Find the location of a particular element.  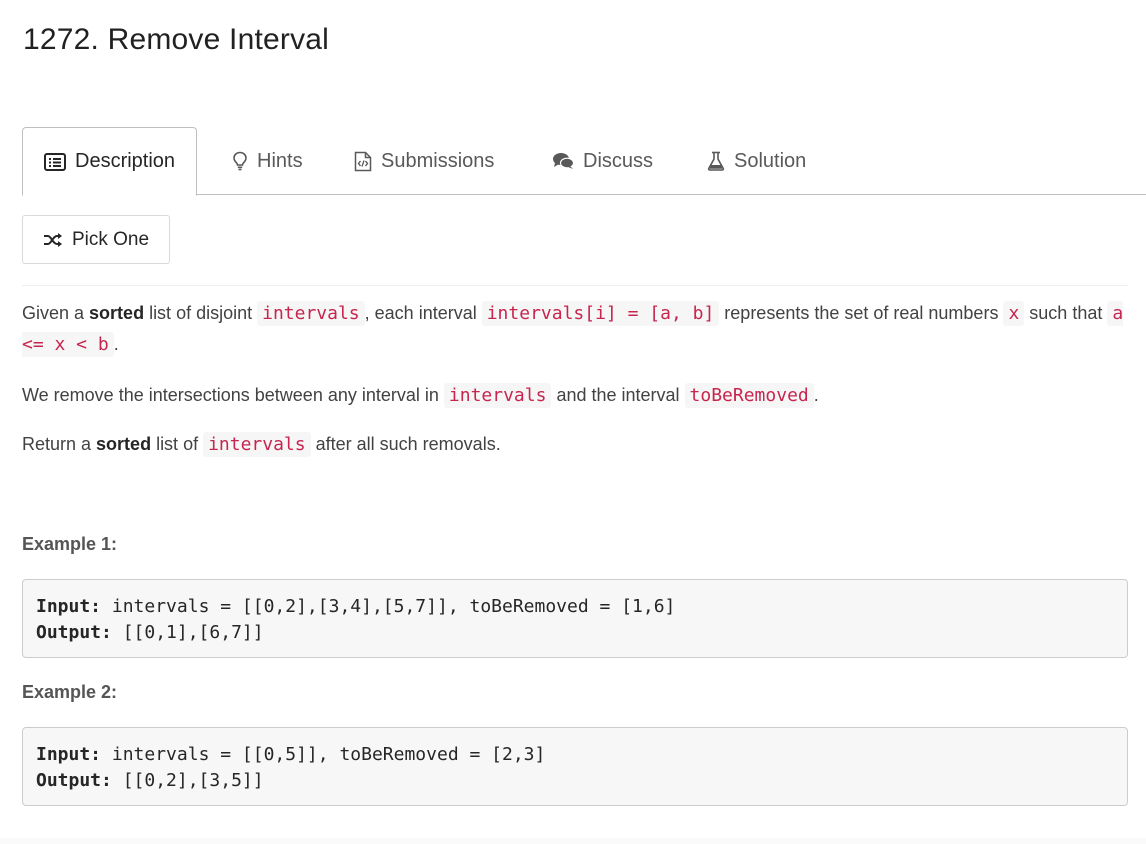

lightbulb-icon is located at coordinates (240, 161).